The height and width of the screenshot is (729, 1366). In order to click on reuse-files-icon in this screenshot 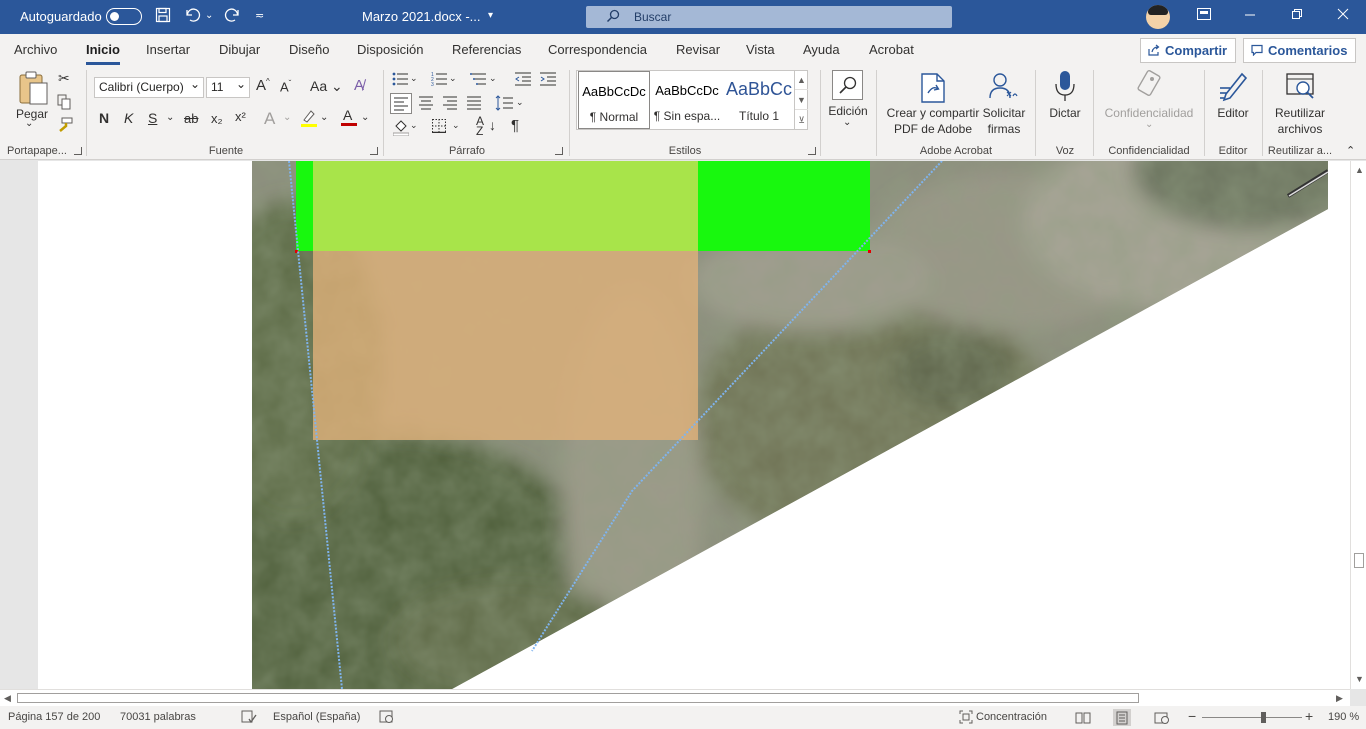, I will do `click(1301, 88)`.